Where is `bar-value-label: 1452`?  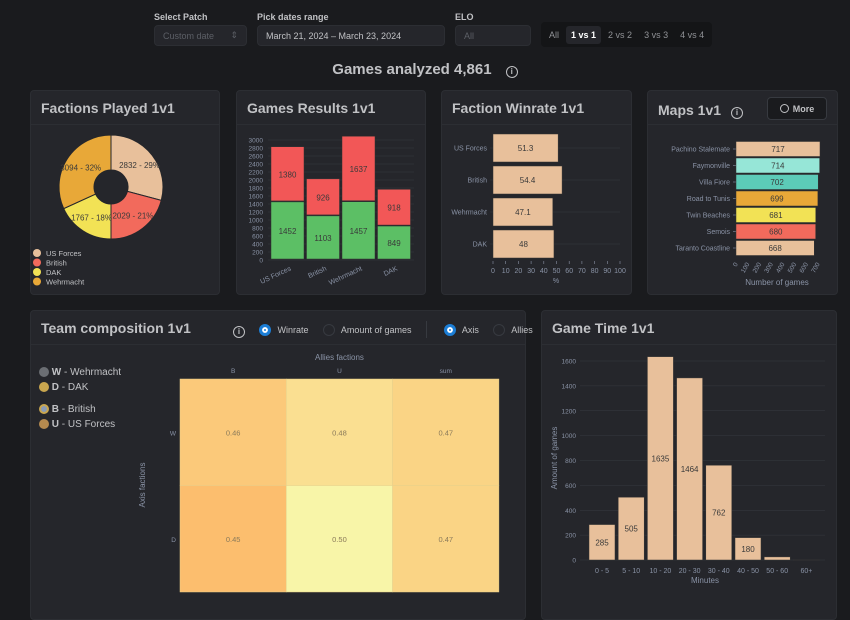 bar-value-label: 1452 is located at coordinates (288, 231).